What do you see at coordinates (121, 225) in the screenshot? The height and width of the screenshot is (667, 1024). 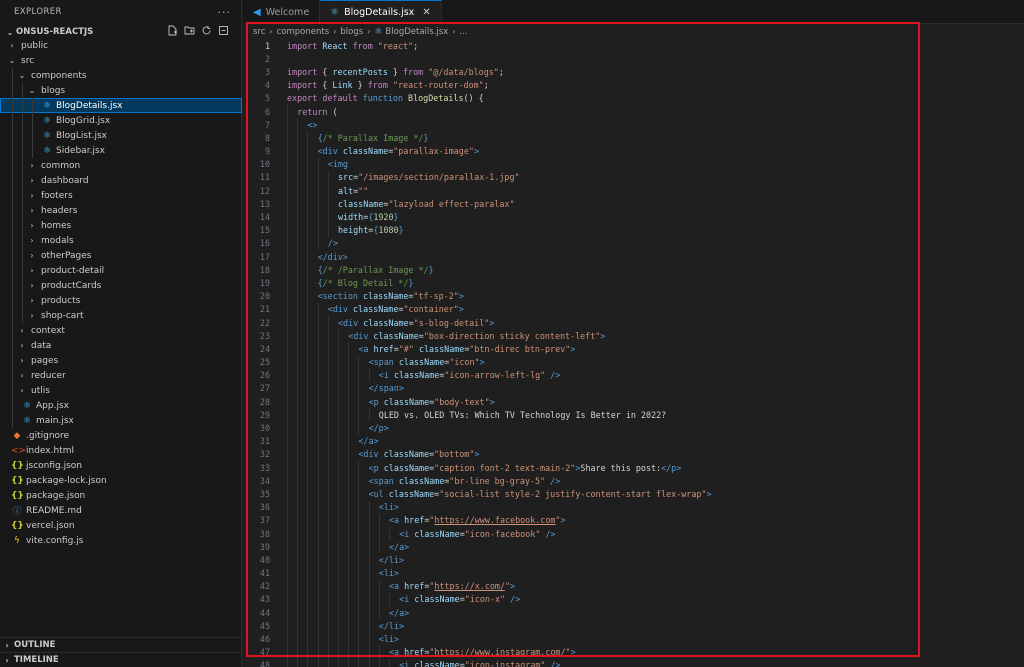 I see `folder-item: › homes` at bounding box center [121, 225].